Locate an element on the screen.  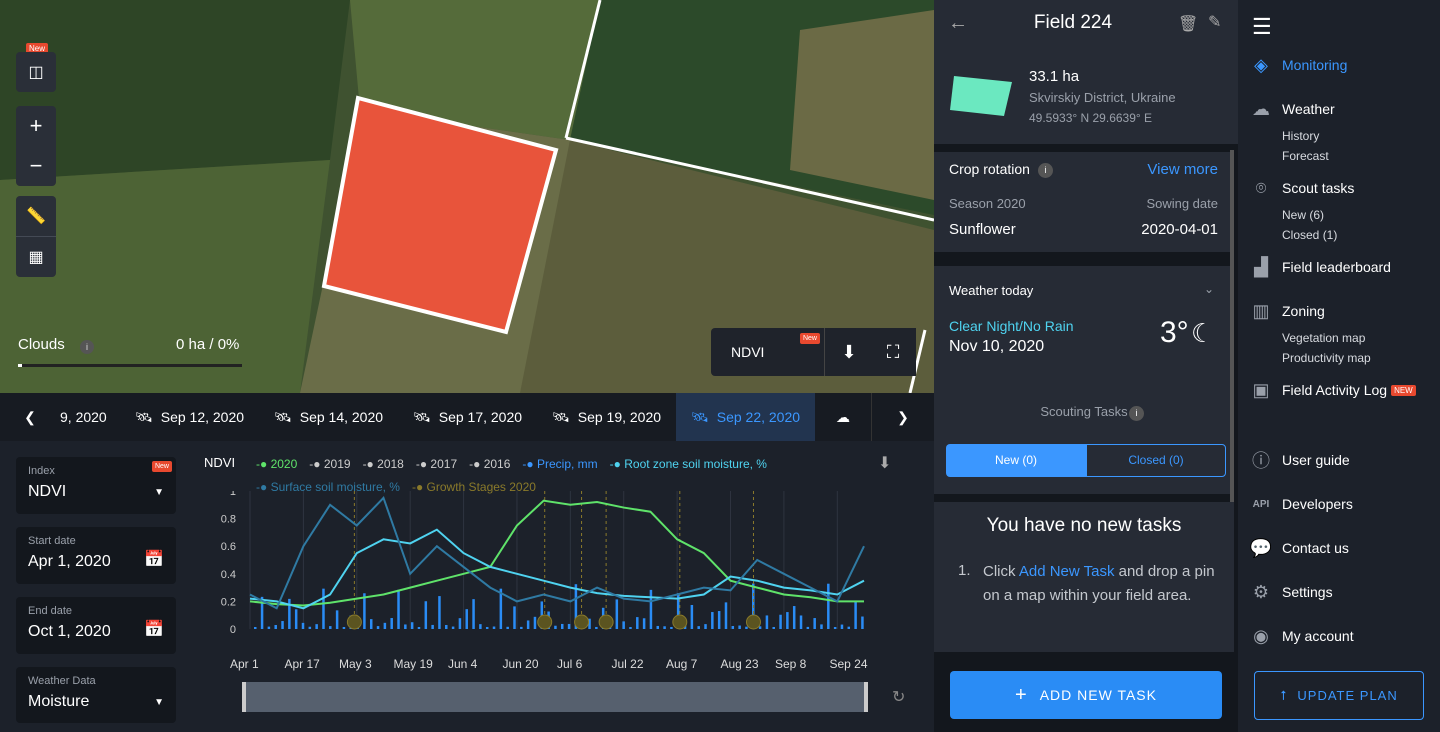
legend-item: -● 2017 is located at coordinates (436, 464).